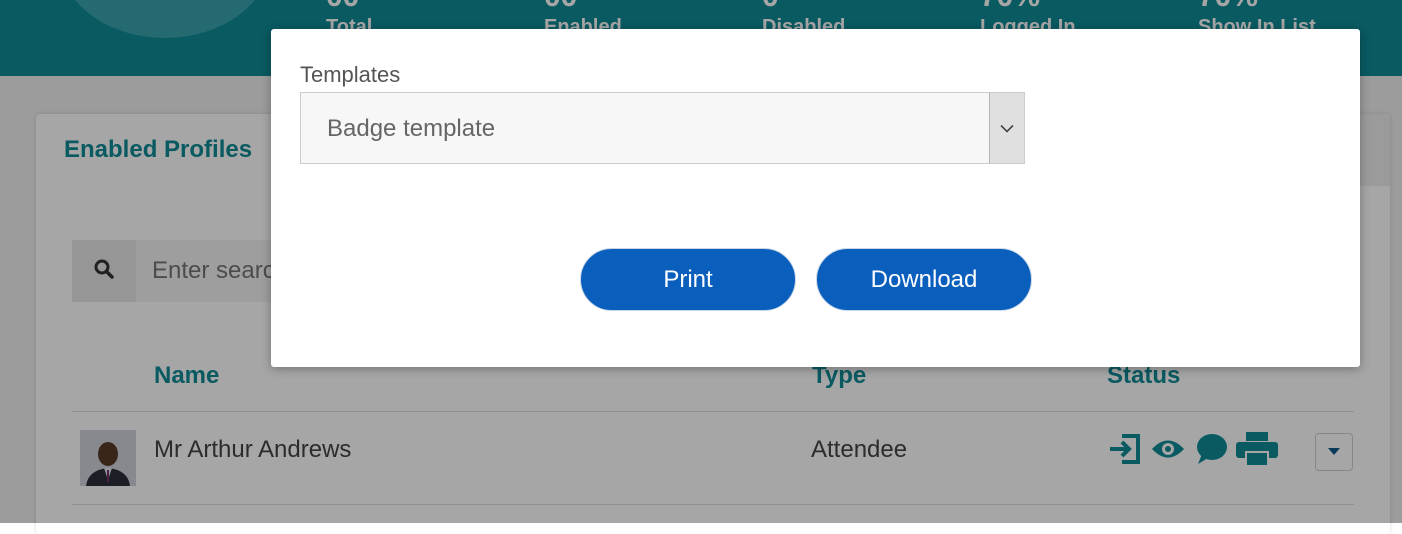  I want to click on template-select: Badge template, so click(662, 128).